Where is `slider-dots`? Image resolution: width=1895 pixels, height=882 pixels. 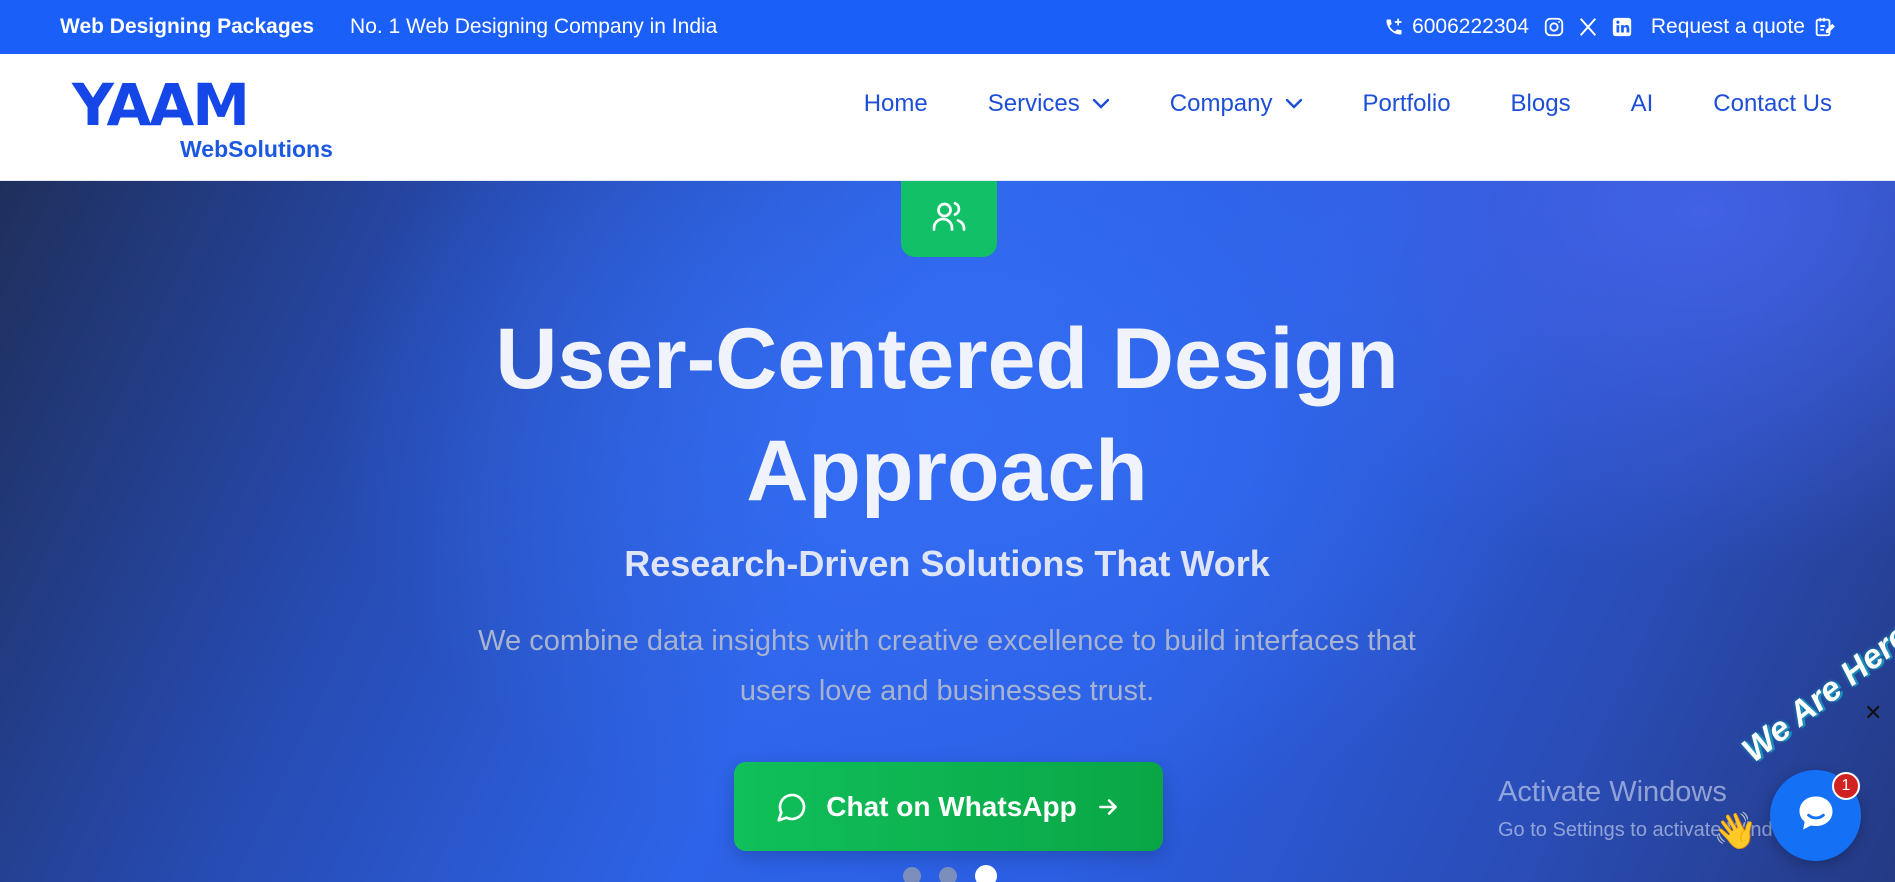 slider-dots is located at coordinates (959, 873).